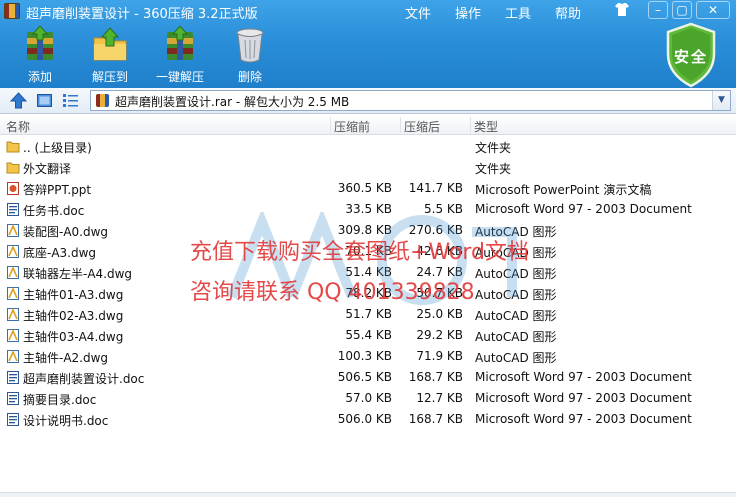 Image resolution: width=736 pixels, height=497 pixels. I want to click on one-click-extract-label: 一键解压, so click(179, 77).